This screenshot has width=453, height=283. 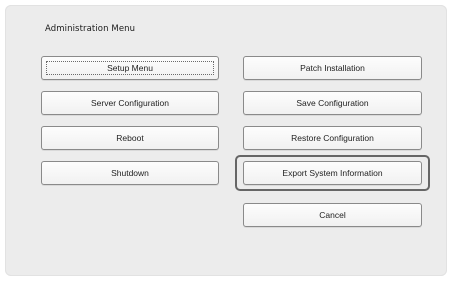 I want to click on setup-menu-button: Setup Menu, so click(x=130, y=68).